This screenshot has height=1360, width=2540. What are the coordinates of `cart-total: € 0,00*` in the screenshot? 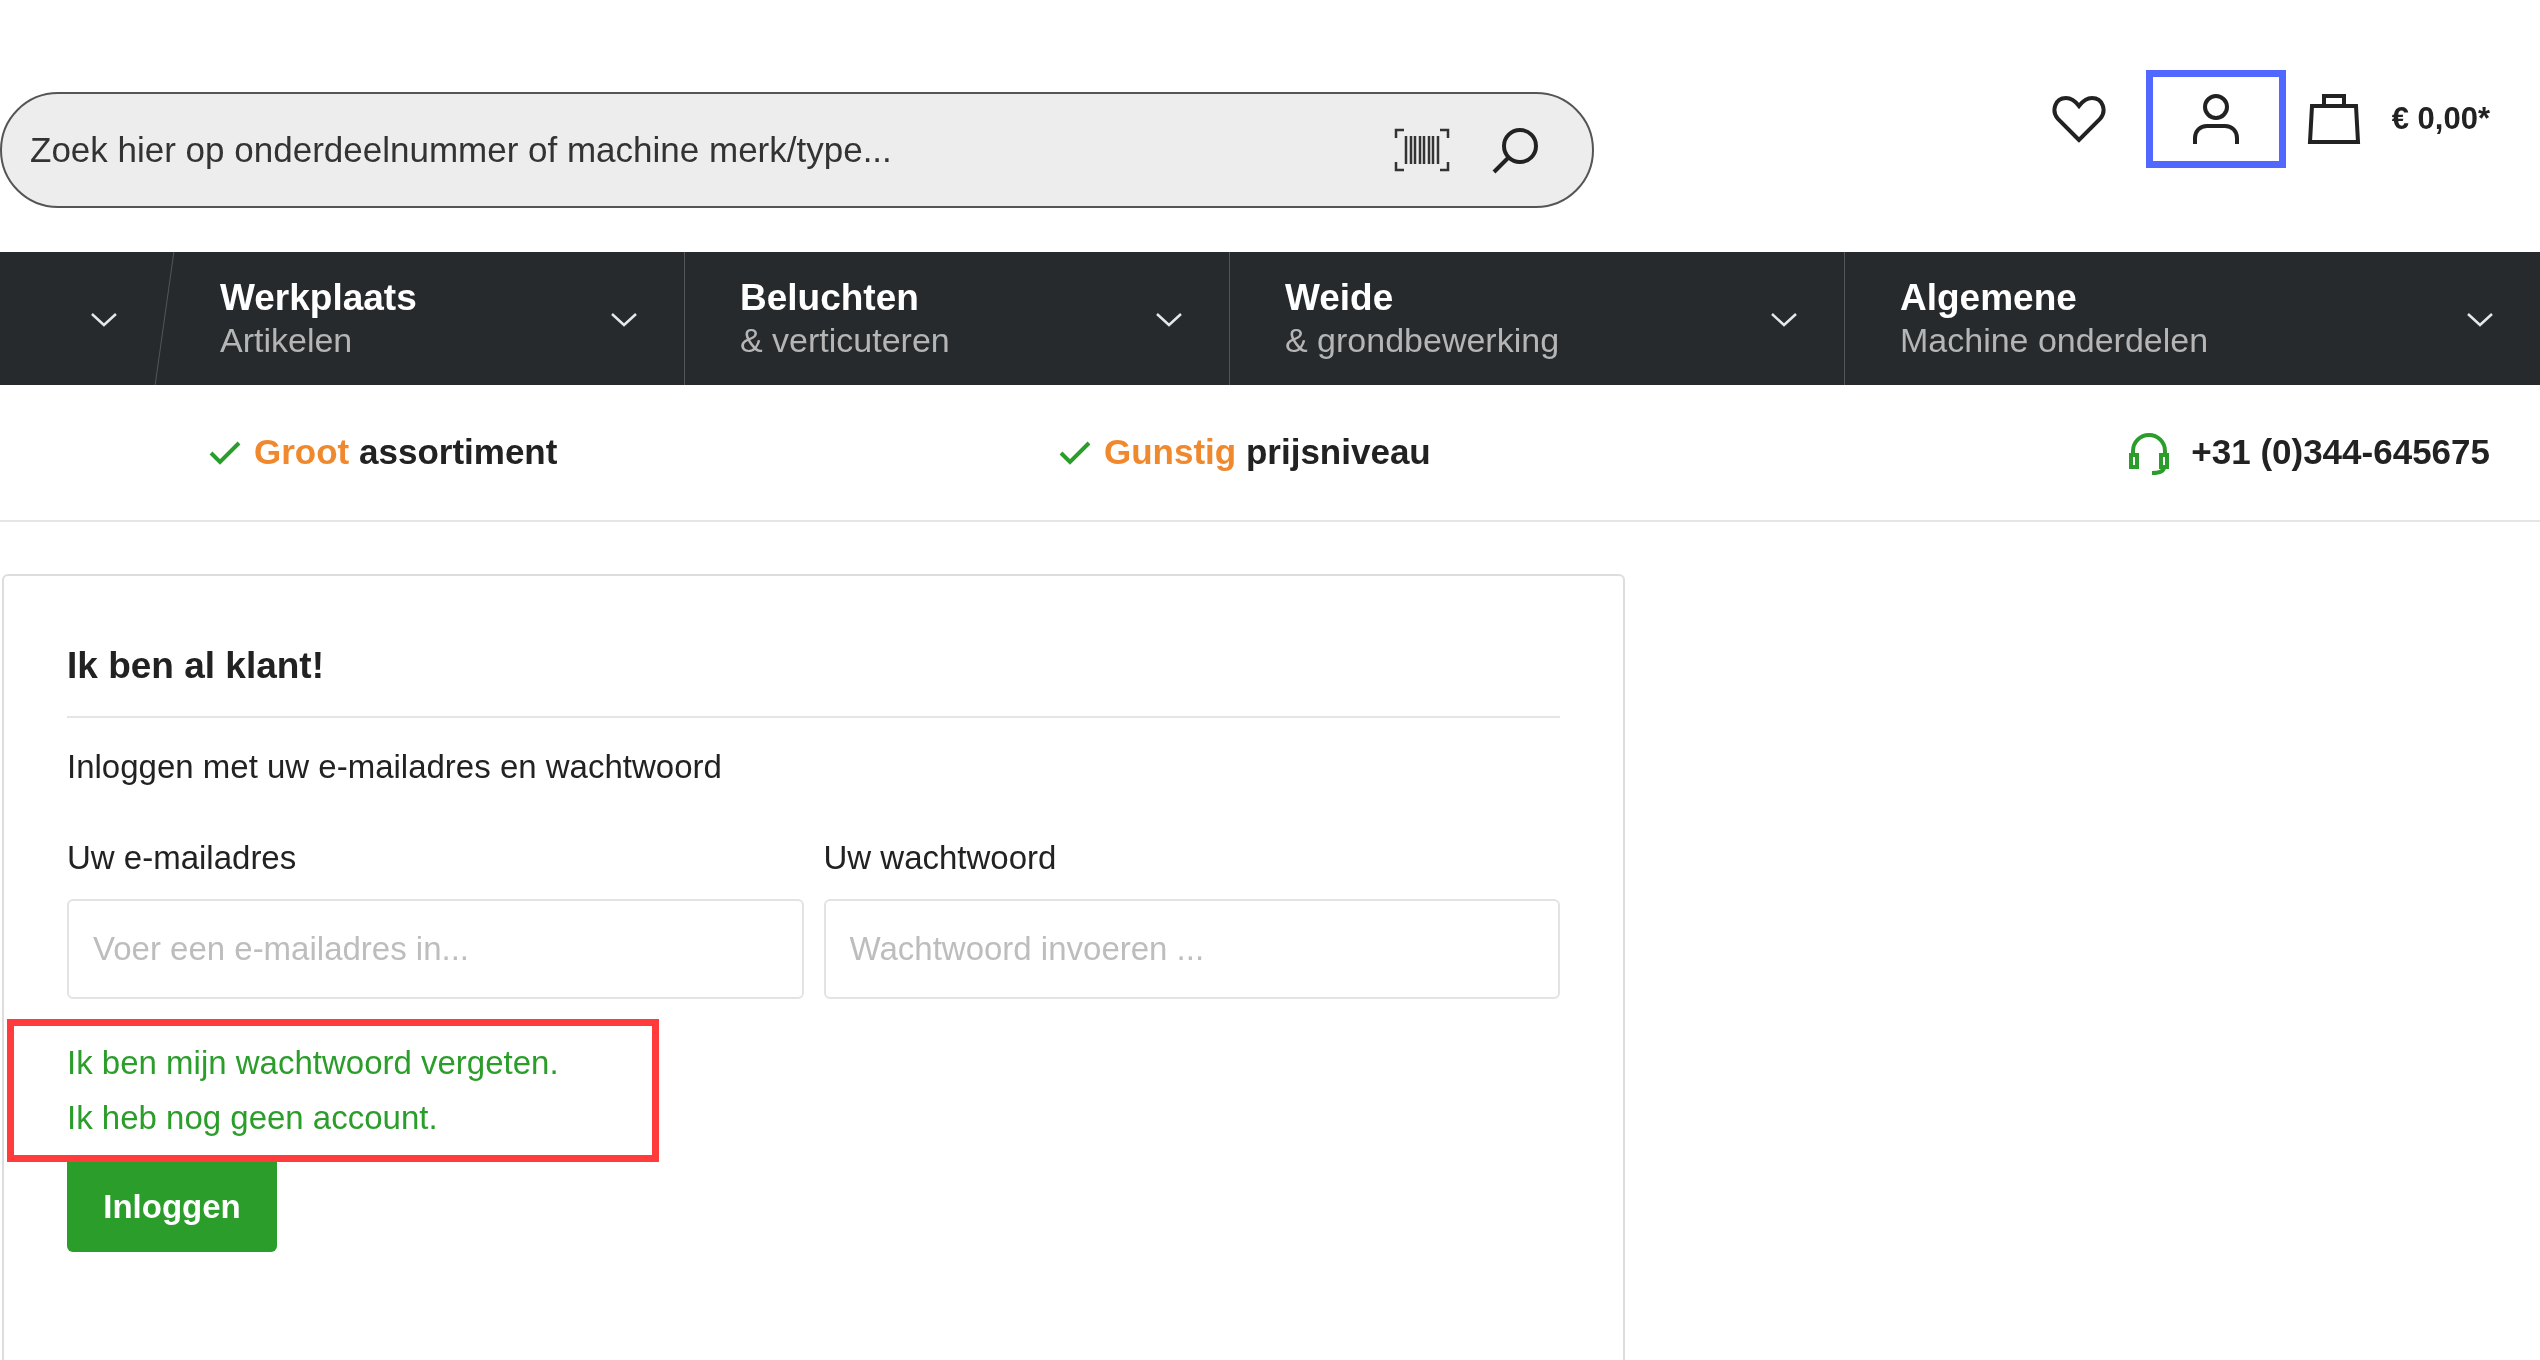 It's located at (2440, 119).